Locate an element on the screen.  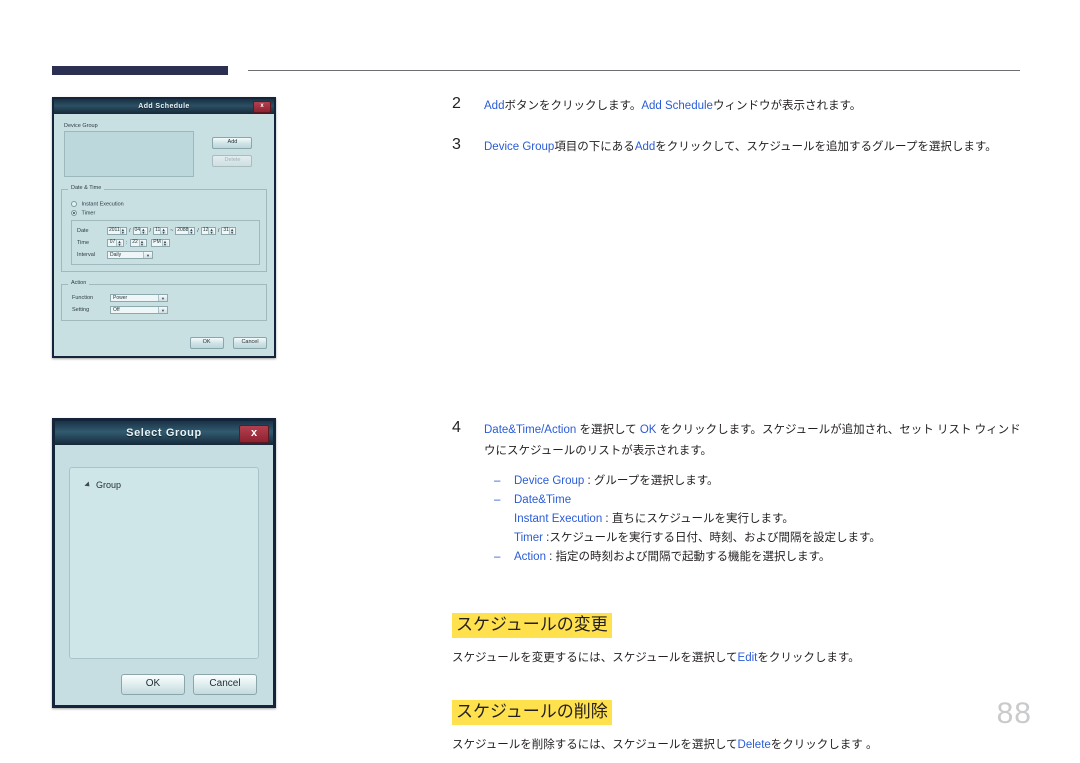
header-divider-rule is located at coordinates (634, 70).